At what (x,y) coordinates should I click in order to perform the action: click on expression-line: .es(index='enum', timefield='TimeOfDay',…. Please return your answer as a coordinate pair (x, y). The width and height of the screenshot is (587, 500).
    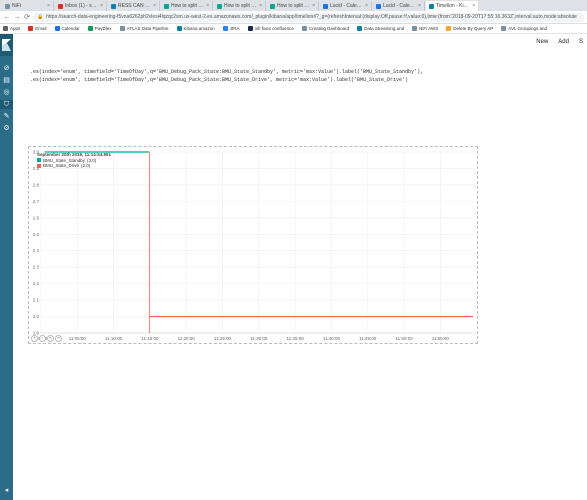
    Looking at the image, I should click on (227, 72).